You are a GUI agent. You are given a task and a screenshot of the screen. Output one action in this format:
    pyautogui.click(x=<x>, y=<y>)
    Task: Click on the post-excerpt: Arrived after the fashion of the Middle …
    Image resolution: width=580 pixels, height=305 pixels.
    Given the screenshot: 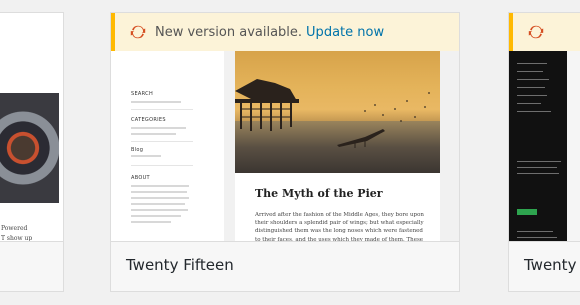 What is the action you would take?
    pyautogui.click(x=339, y=227)
    